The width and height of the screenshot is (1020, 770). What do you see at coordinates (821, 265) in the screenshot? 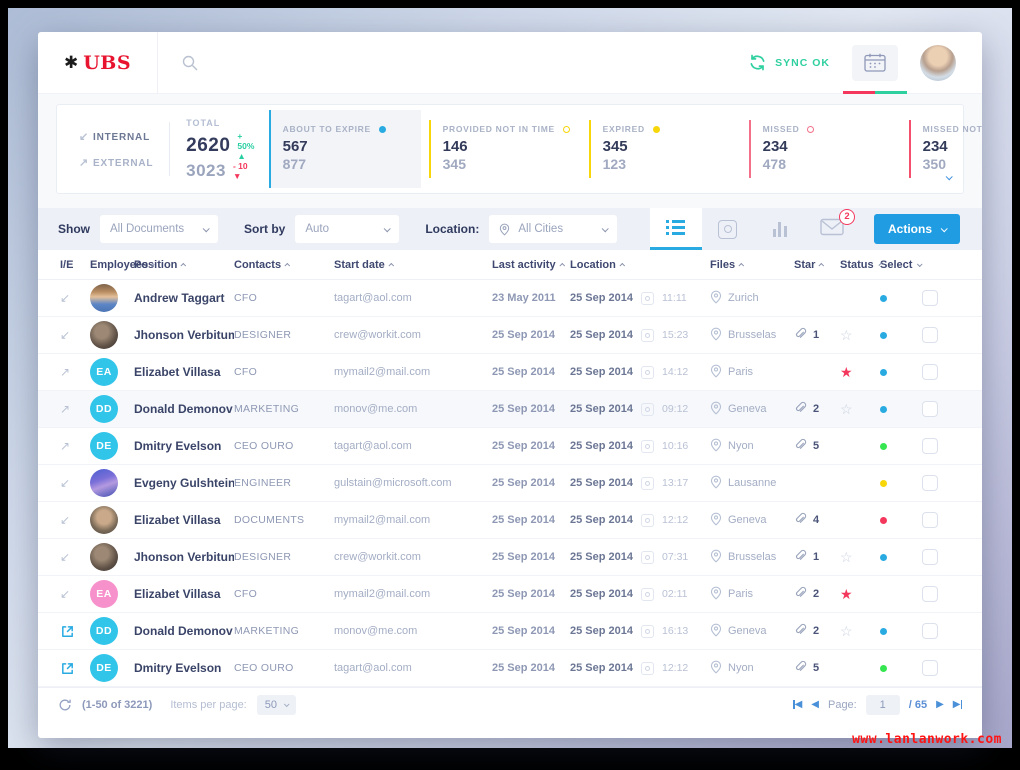
I see `sort-caret-icon` at bounding box center [821, 265].